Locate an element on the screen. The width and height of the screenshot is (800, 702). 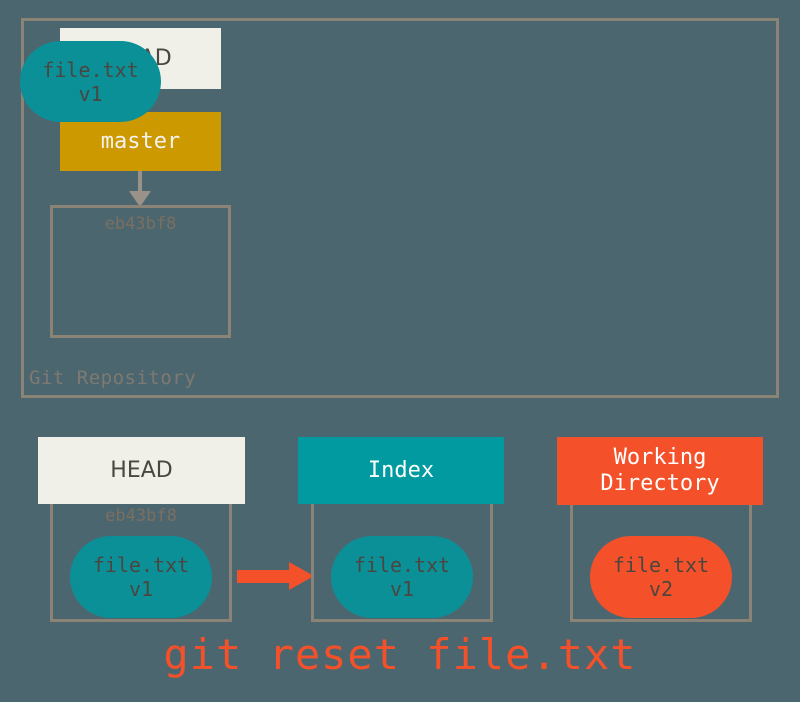
index-area-label: Index is located at coordinates (401, 470).